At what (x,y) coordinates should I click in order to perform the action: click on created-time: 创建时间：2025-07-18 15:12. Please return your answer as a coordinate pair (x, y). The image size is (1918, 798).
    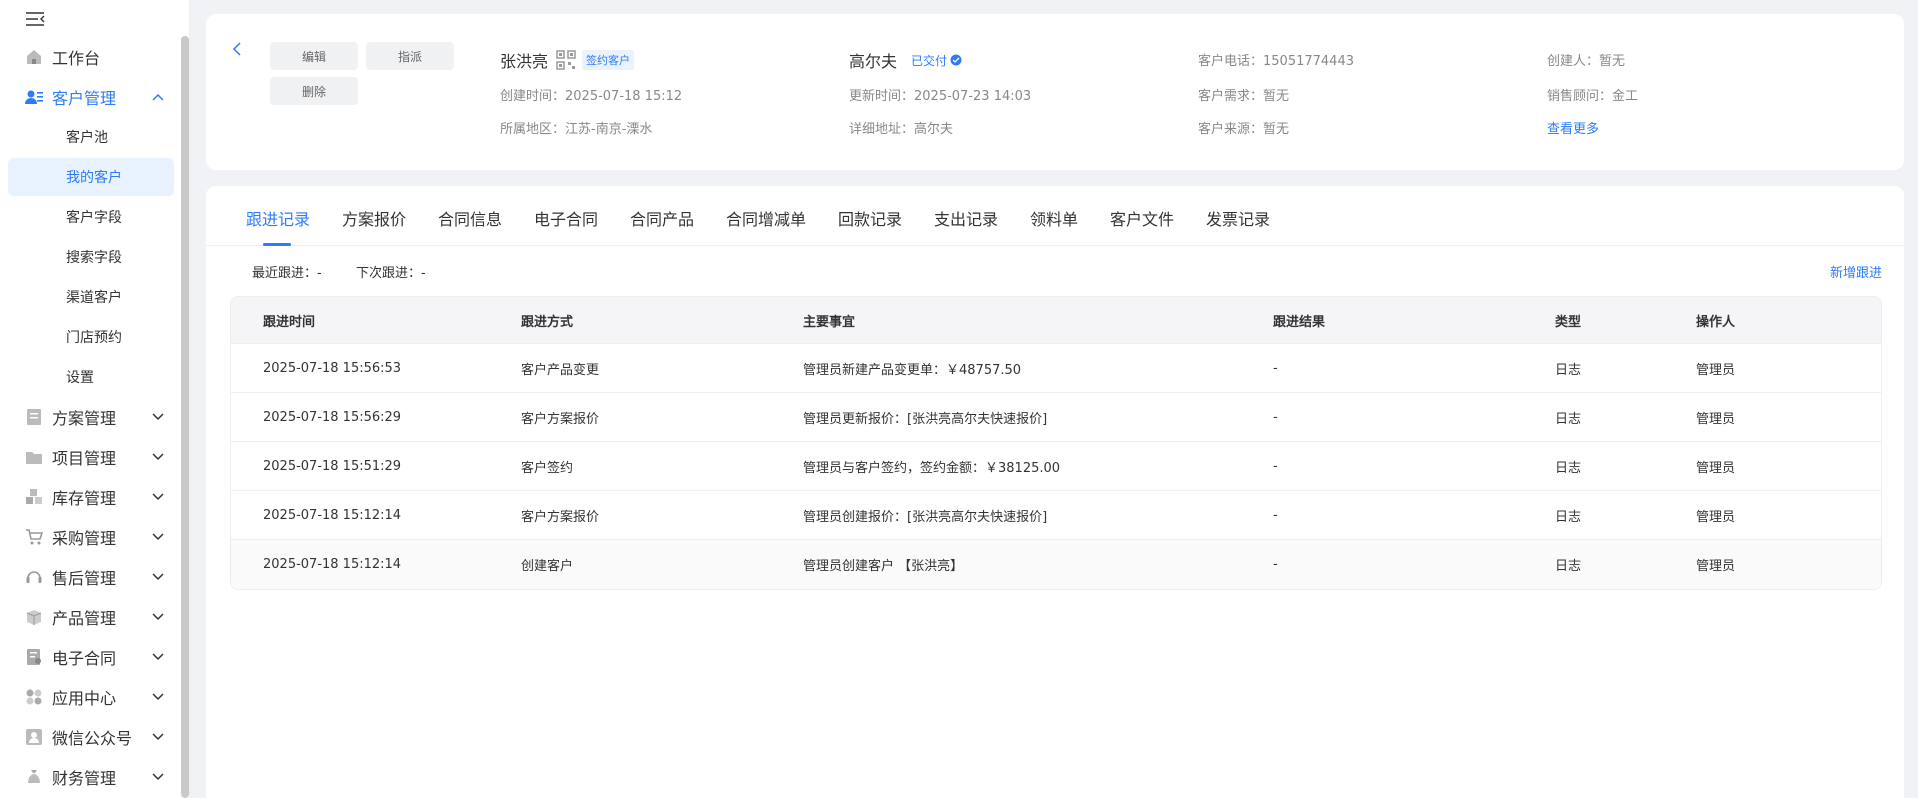
    Looking at the image, I should click on (591, 96).